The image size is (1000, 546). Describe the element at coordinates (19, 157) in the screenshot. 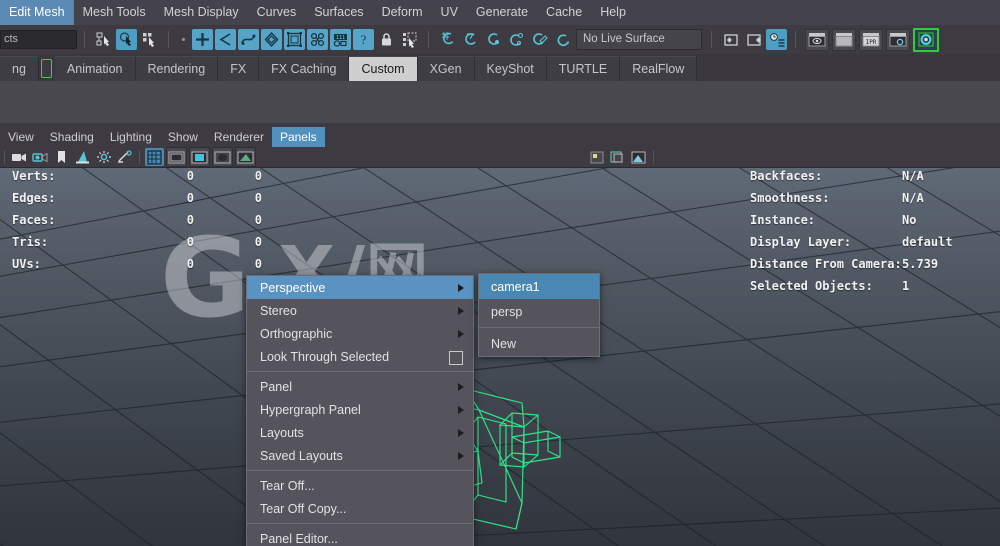

I see `select-camera-icon` at that location.